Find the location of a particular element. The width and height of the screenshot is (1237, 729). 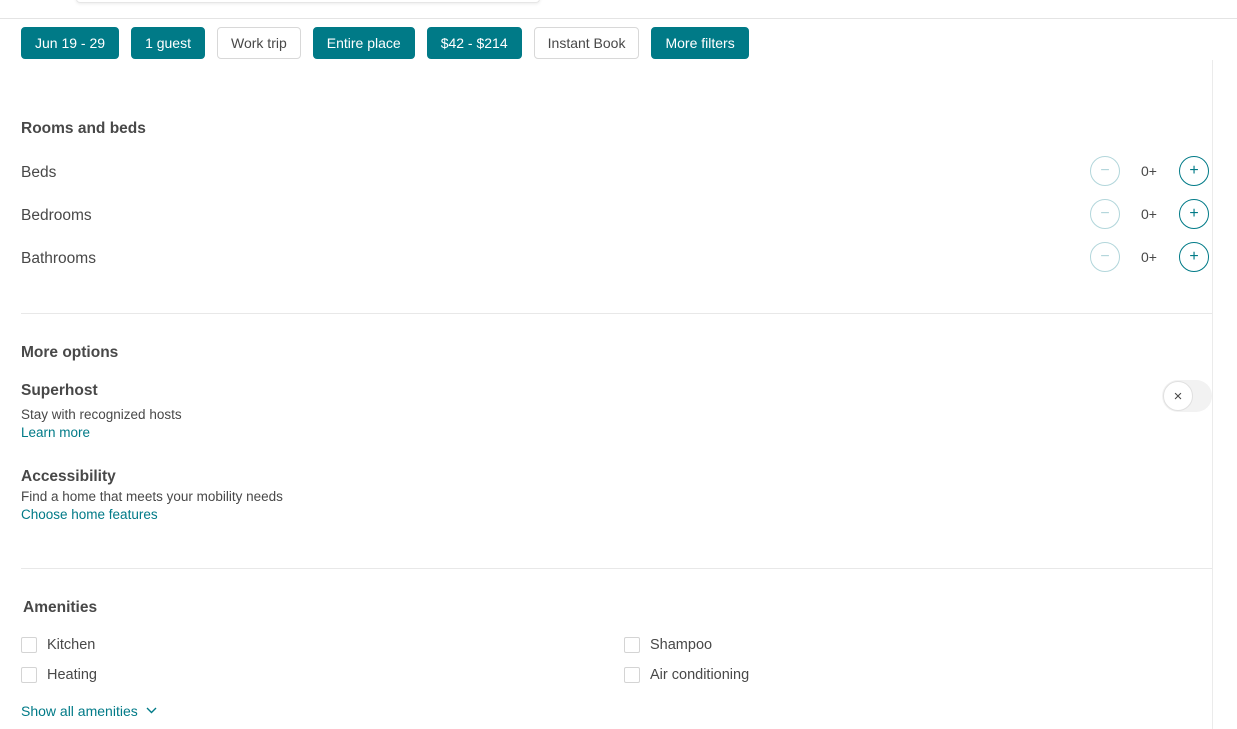

superhost-description: Stay with recognized hosts is located at coordinates (101, 414).